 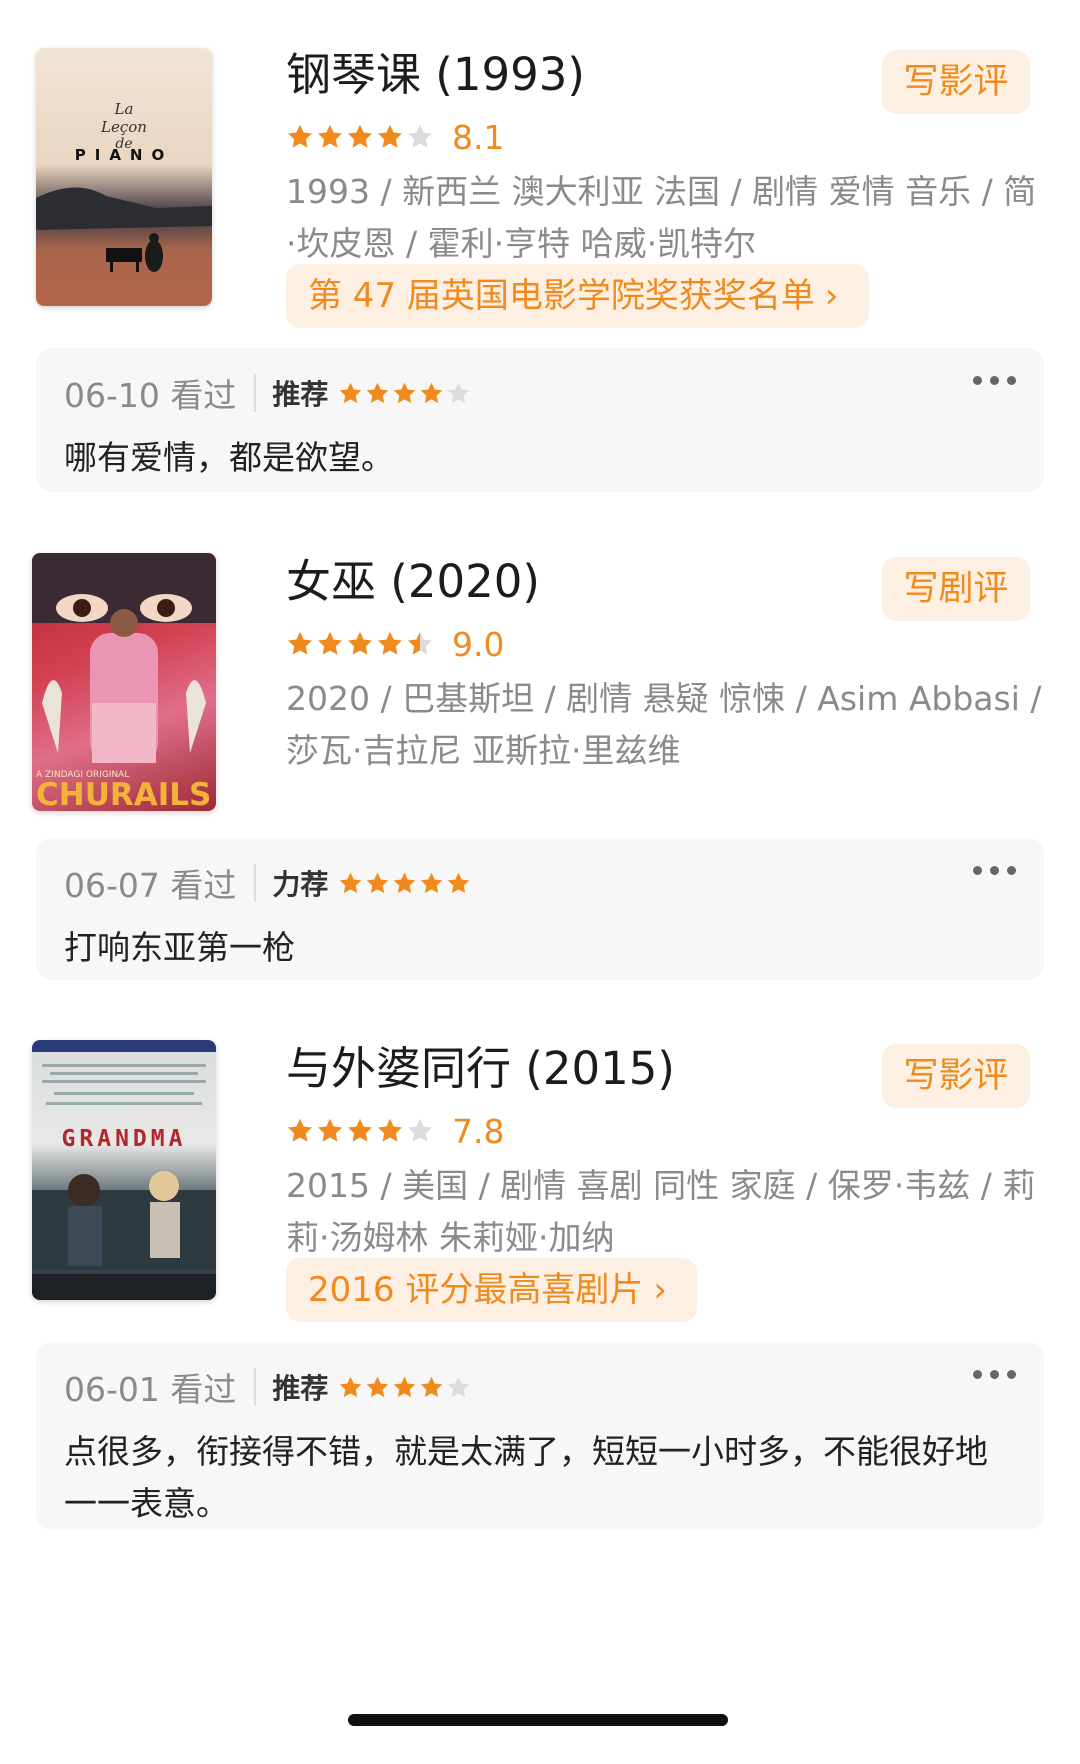 I want to click on poster-text-la: La, so click(x=124, y=109).